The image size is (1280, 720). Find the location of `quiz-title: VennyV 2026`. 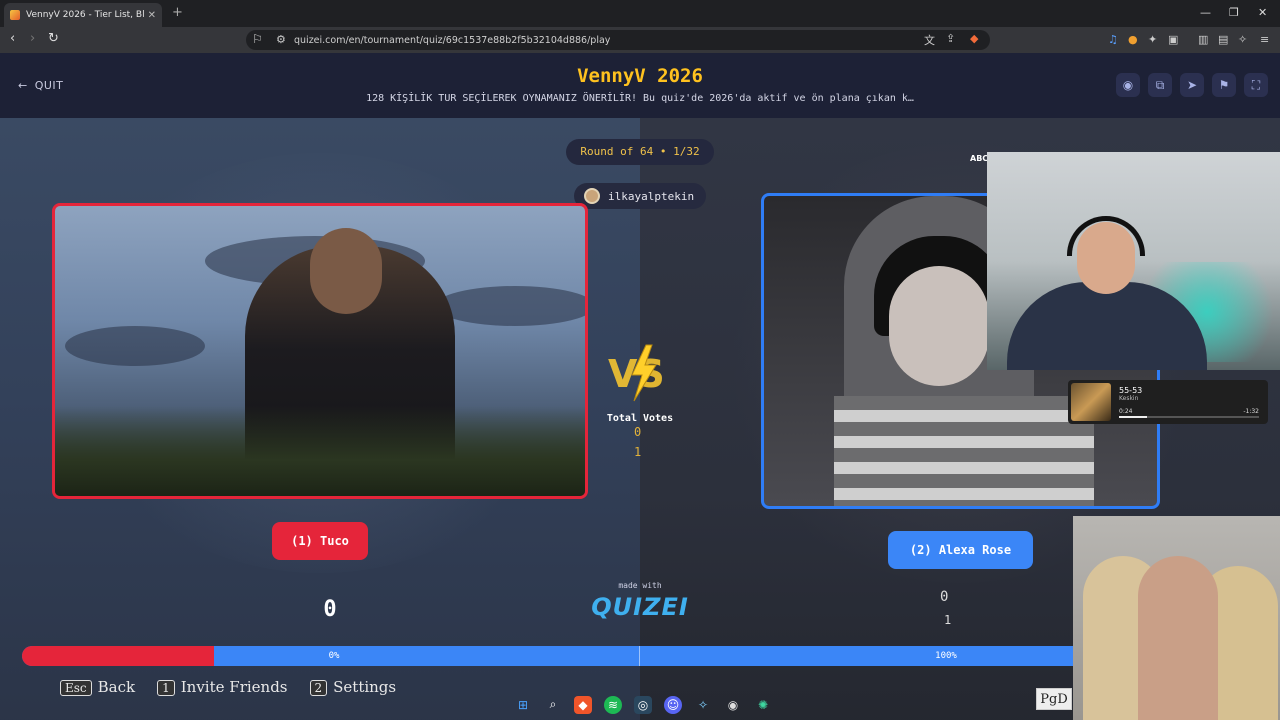

quiz-title: VennyV 2026 is located at coordinates (640, 76).